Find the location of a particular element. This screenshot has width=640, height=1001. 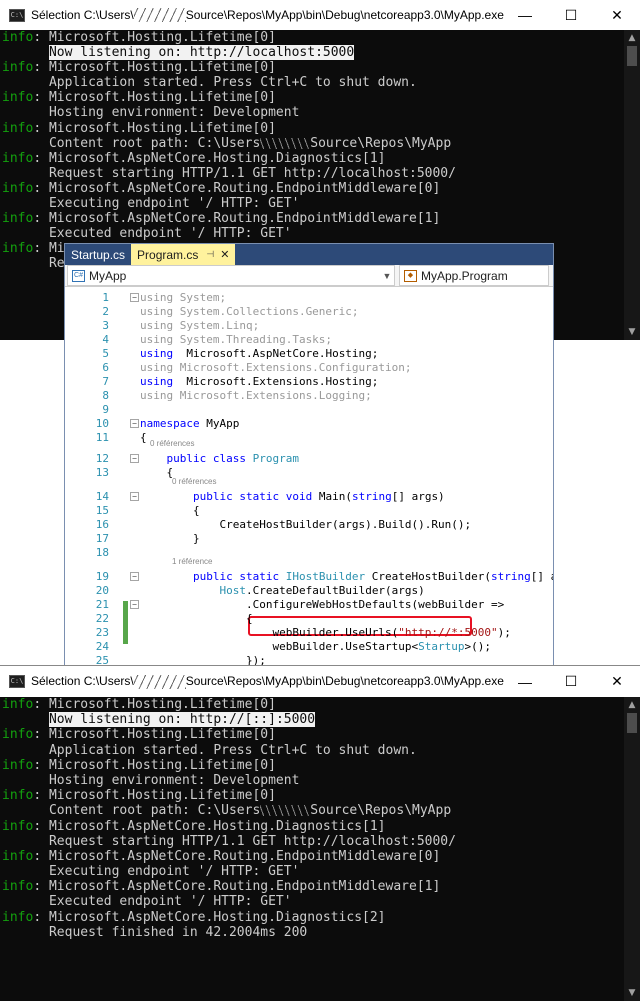

code-token: [] args) => is located at coordinates (541, 576).